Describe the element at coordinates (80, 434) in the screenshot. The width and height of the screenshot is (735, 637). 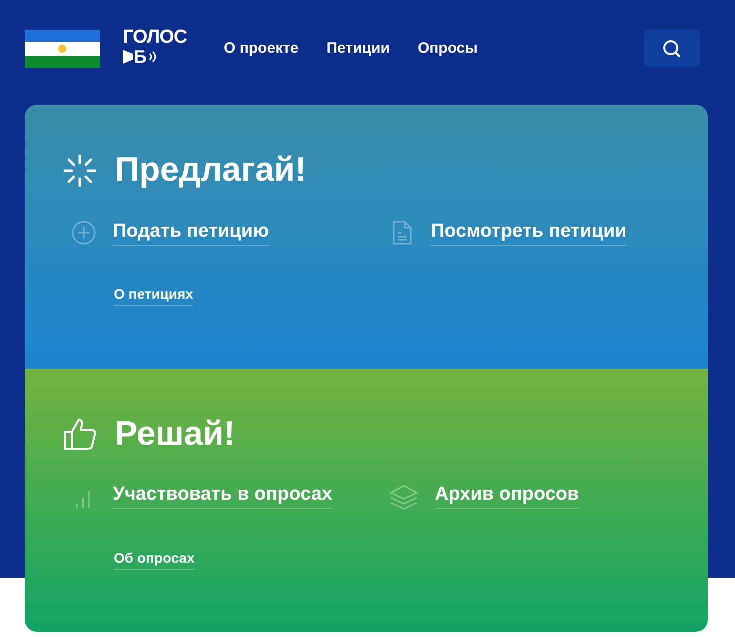
I see `thumbs-up-icon` at that location.